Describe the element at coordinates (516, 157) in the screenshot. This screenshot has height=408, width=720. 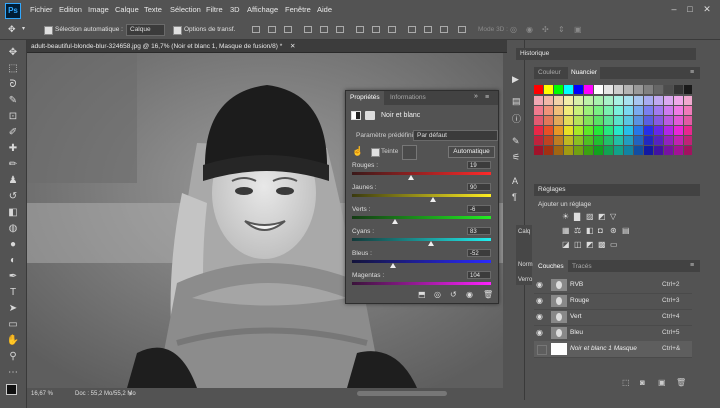
I see `adjust-sliders-icon: ⚟` at that location.